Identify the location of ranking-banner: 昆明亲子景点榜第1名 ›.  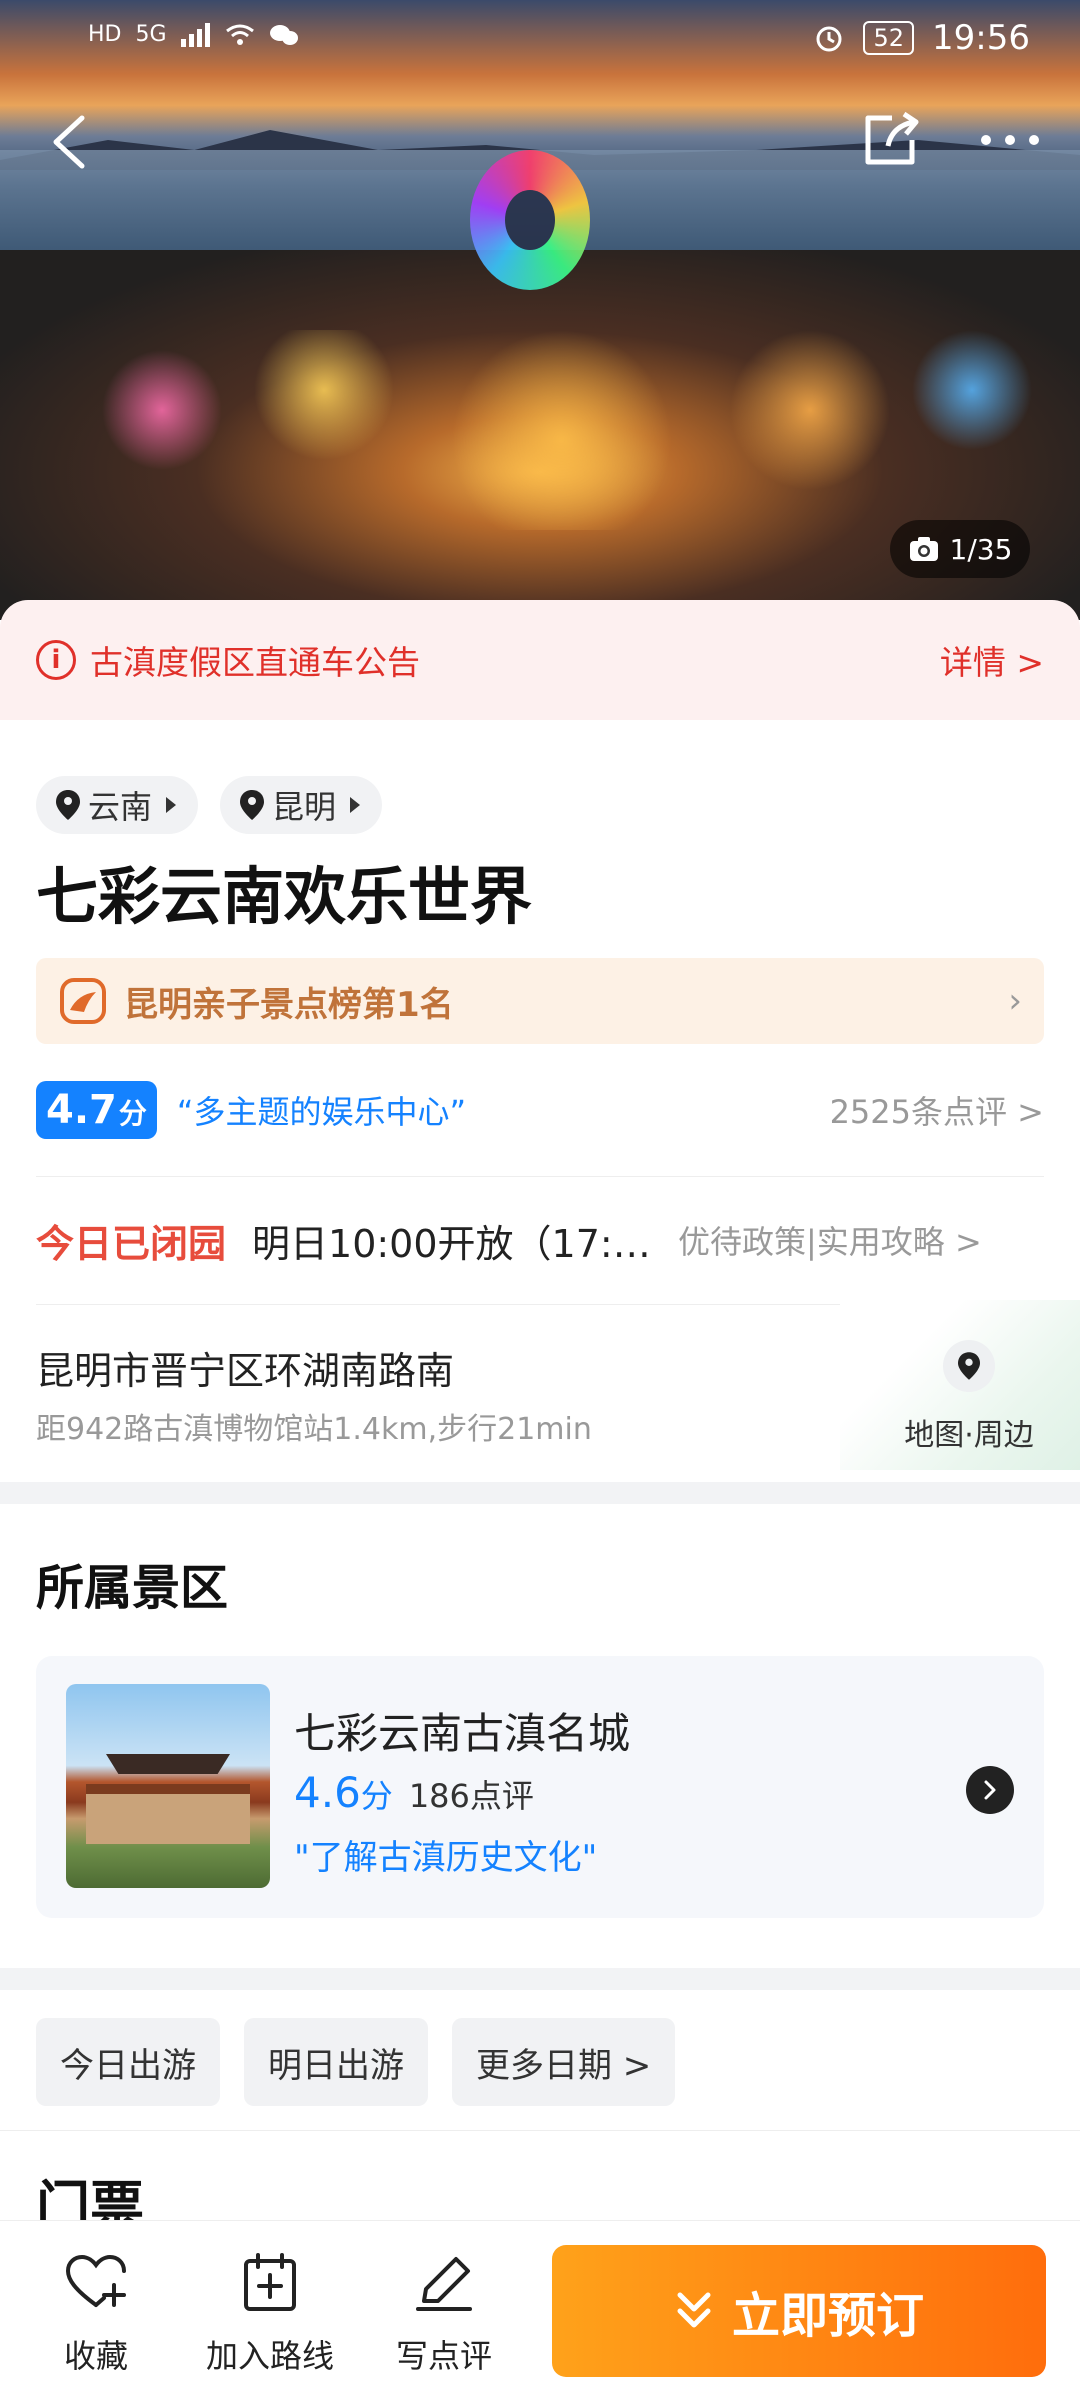
(540, 1001).